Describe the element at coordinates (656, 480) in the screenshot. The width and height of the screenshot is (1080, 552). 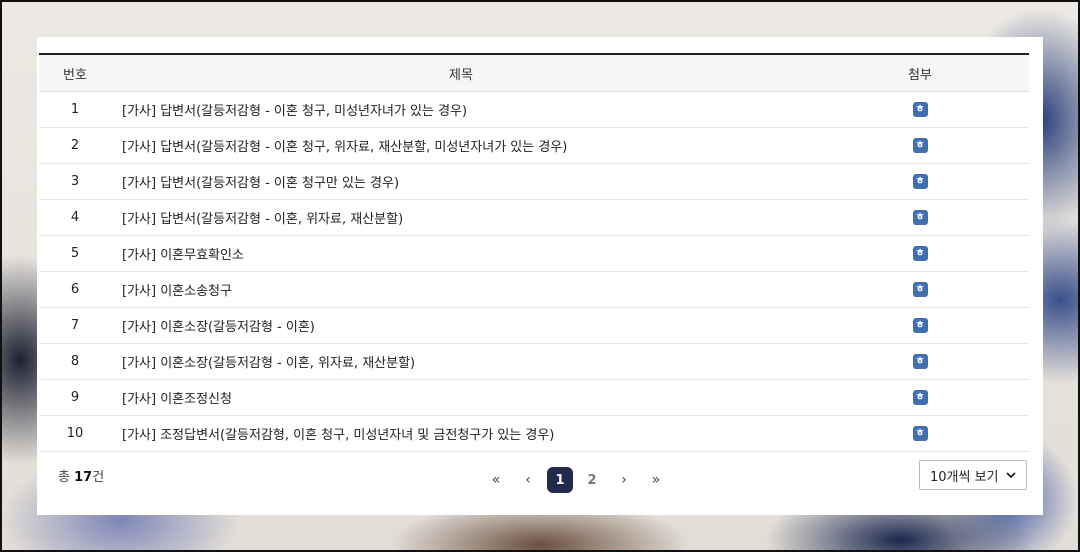
I see `last-page-icon: »` at that location.